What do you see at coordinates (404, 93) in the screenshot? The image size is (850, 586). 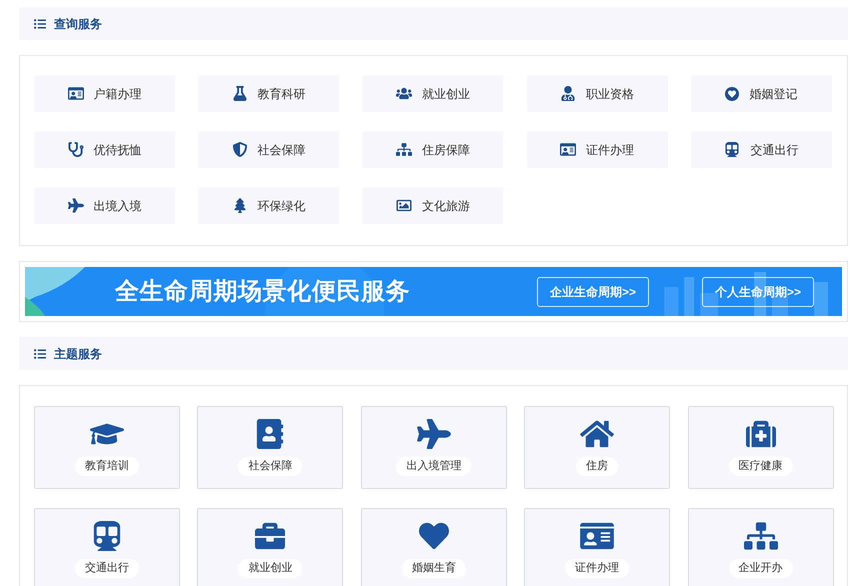 I see `people-icon` at bounding box center [404, 93].